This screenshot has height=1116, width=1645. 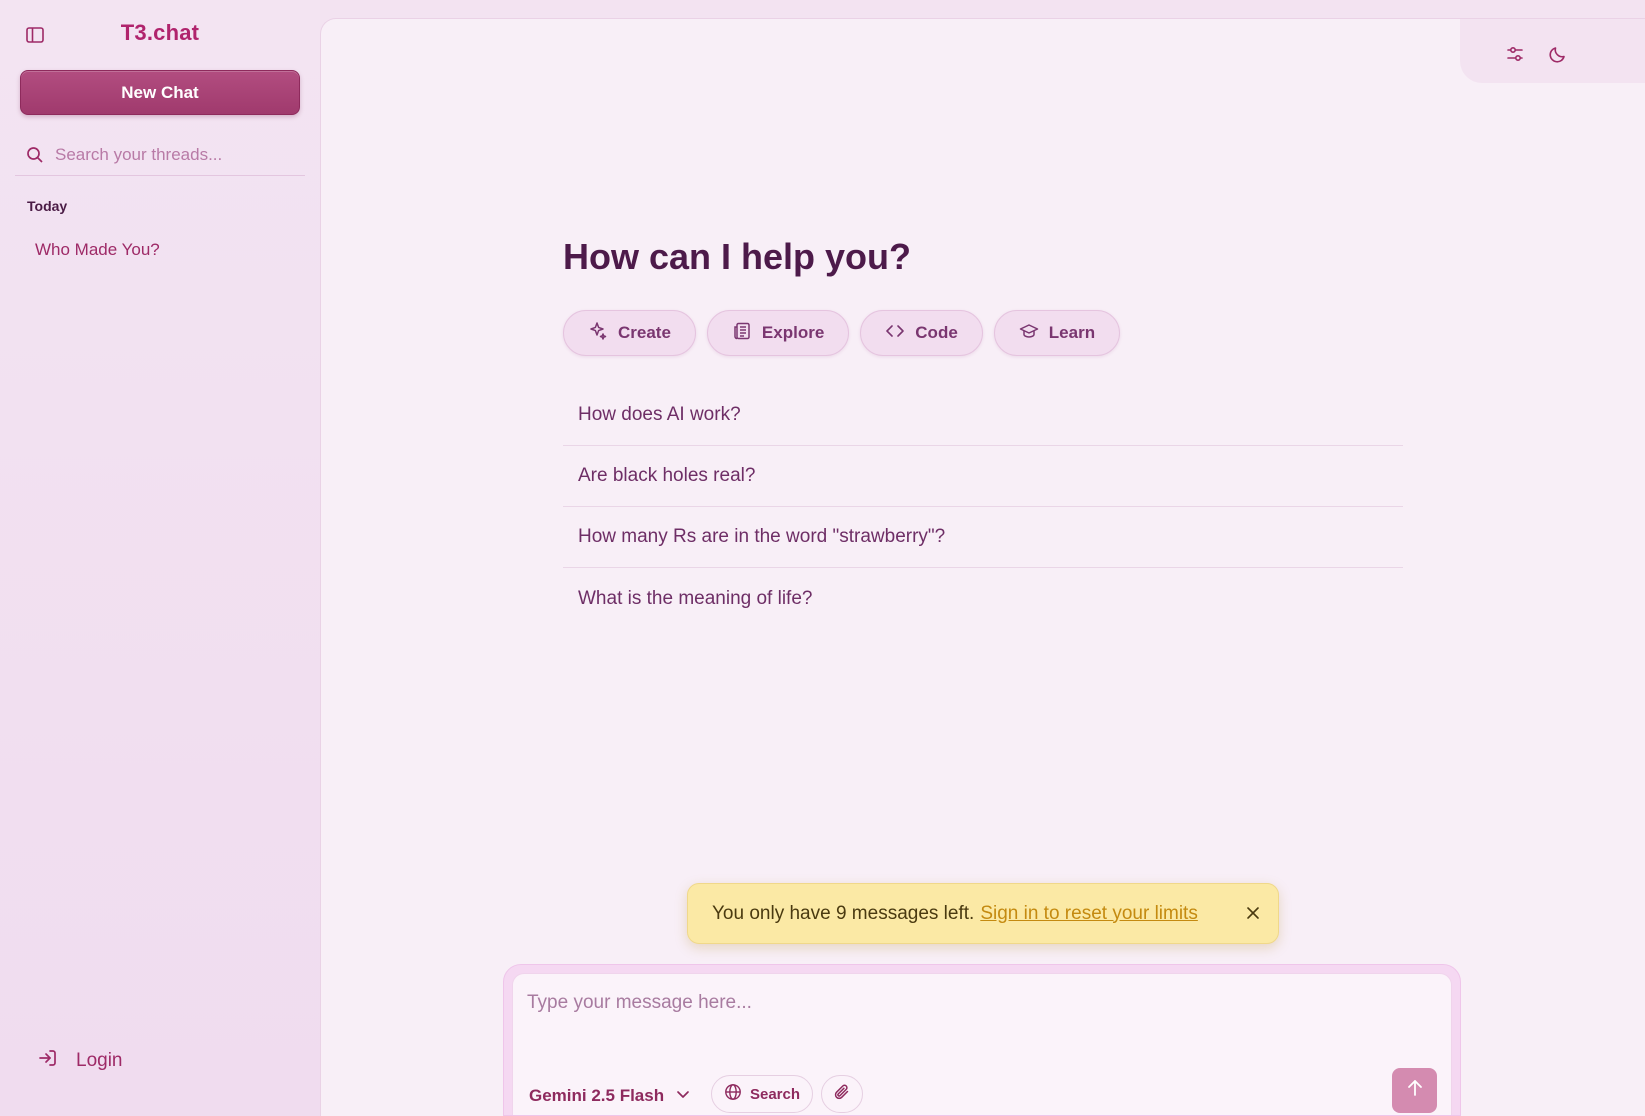 What do you see at coordinates (733, 1094) in the screenshot?
I see `globe-icon` at bounding box center [733, 1094].